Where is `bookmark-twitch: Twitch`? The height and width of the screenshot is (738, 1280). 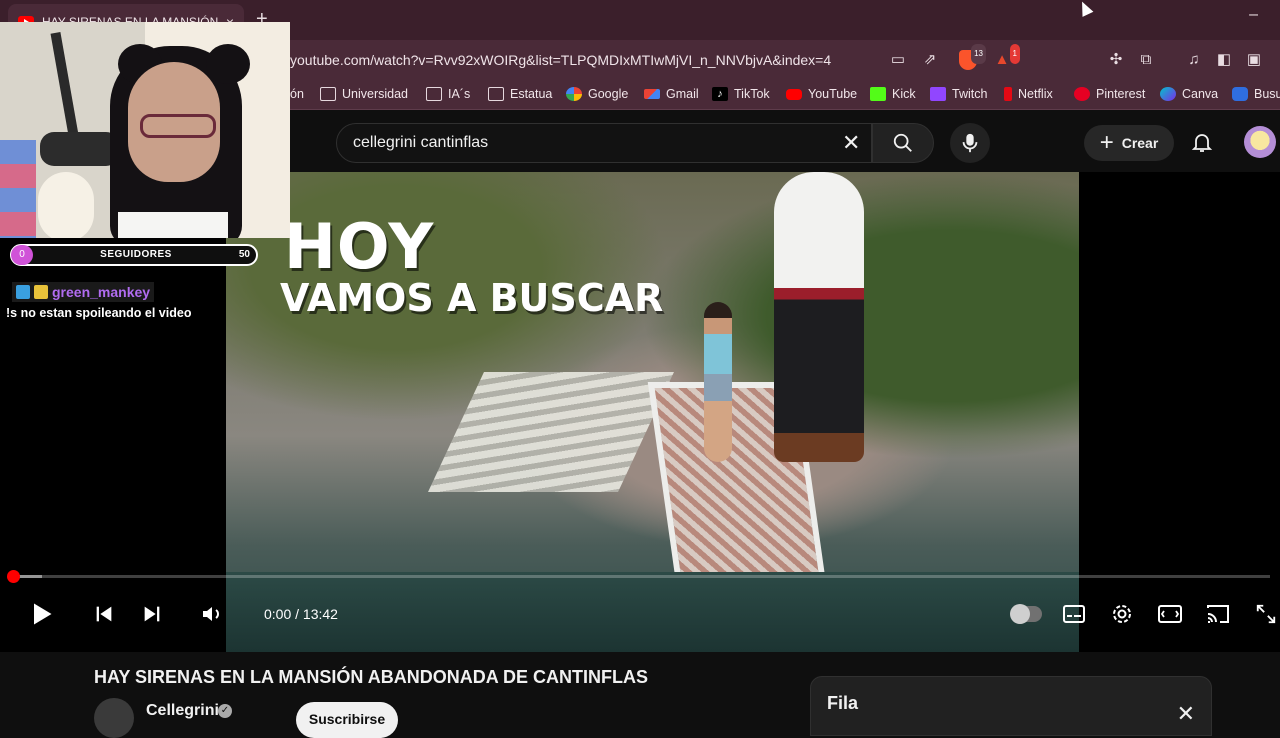 bookmark-twitch: Twitch is located at coordinates (958, 94).